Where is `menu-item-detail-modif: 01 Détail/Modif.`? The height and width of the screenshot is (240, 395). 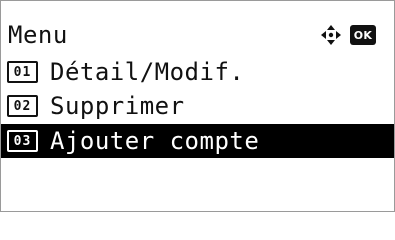
menu-item-detail-modif: 01 Détail/Modif. is located at coordinates (200, 72).